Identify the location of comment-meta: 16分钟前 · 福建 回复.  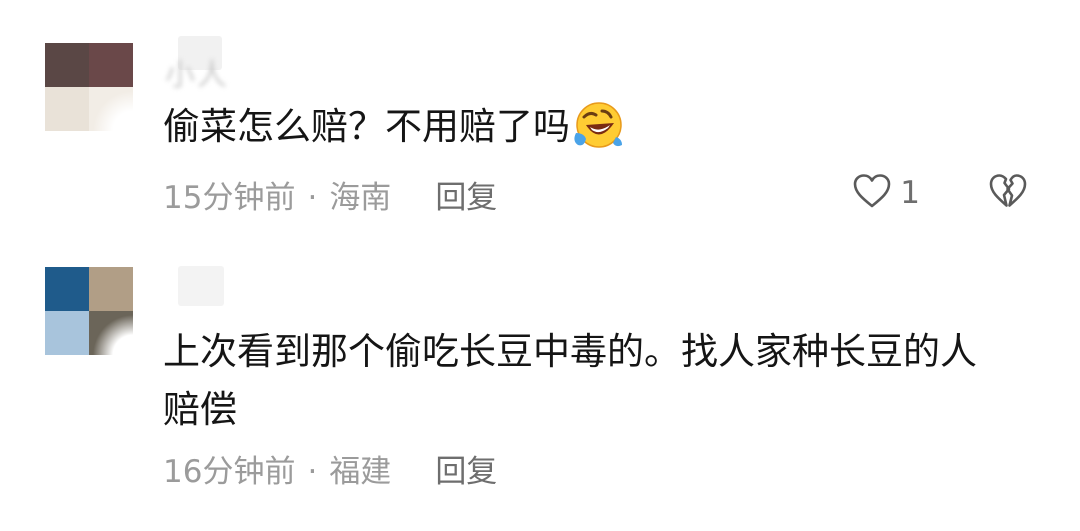
(330, 468).